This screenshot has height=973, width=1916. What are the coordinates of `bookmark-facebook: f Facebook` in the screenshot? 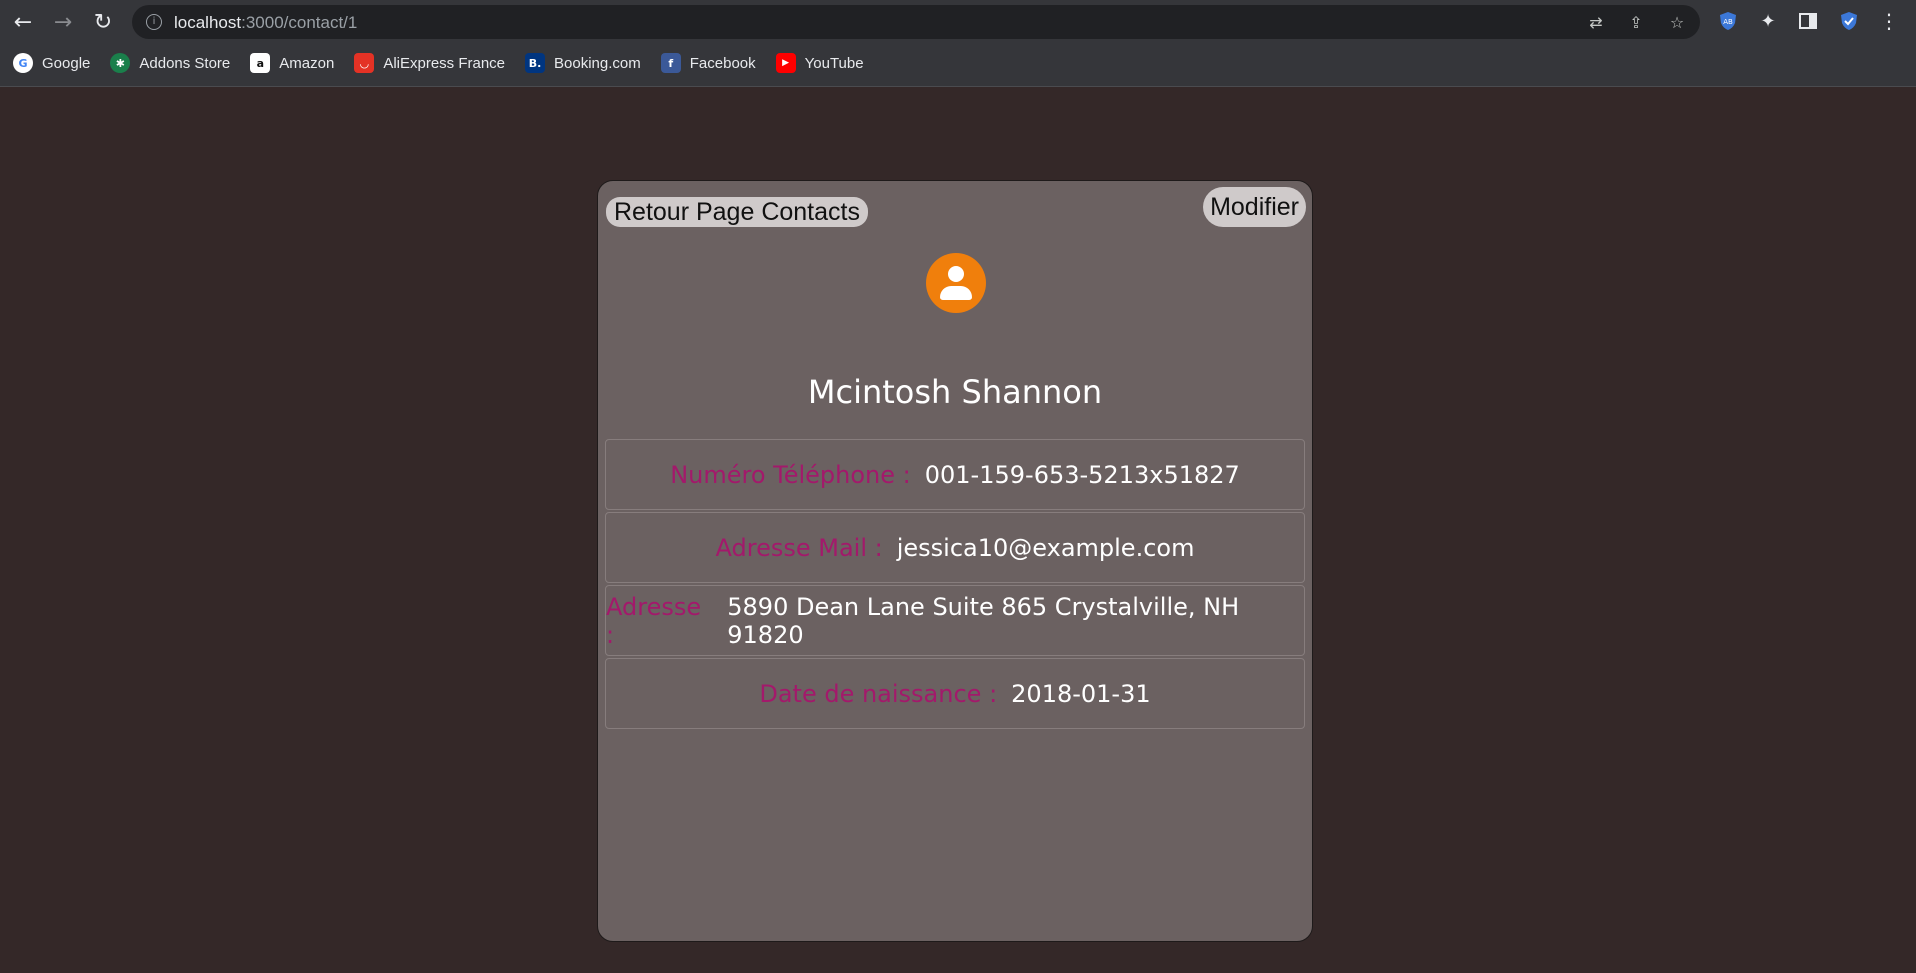 It's located at (708, 63).